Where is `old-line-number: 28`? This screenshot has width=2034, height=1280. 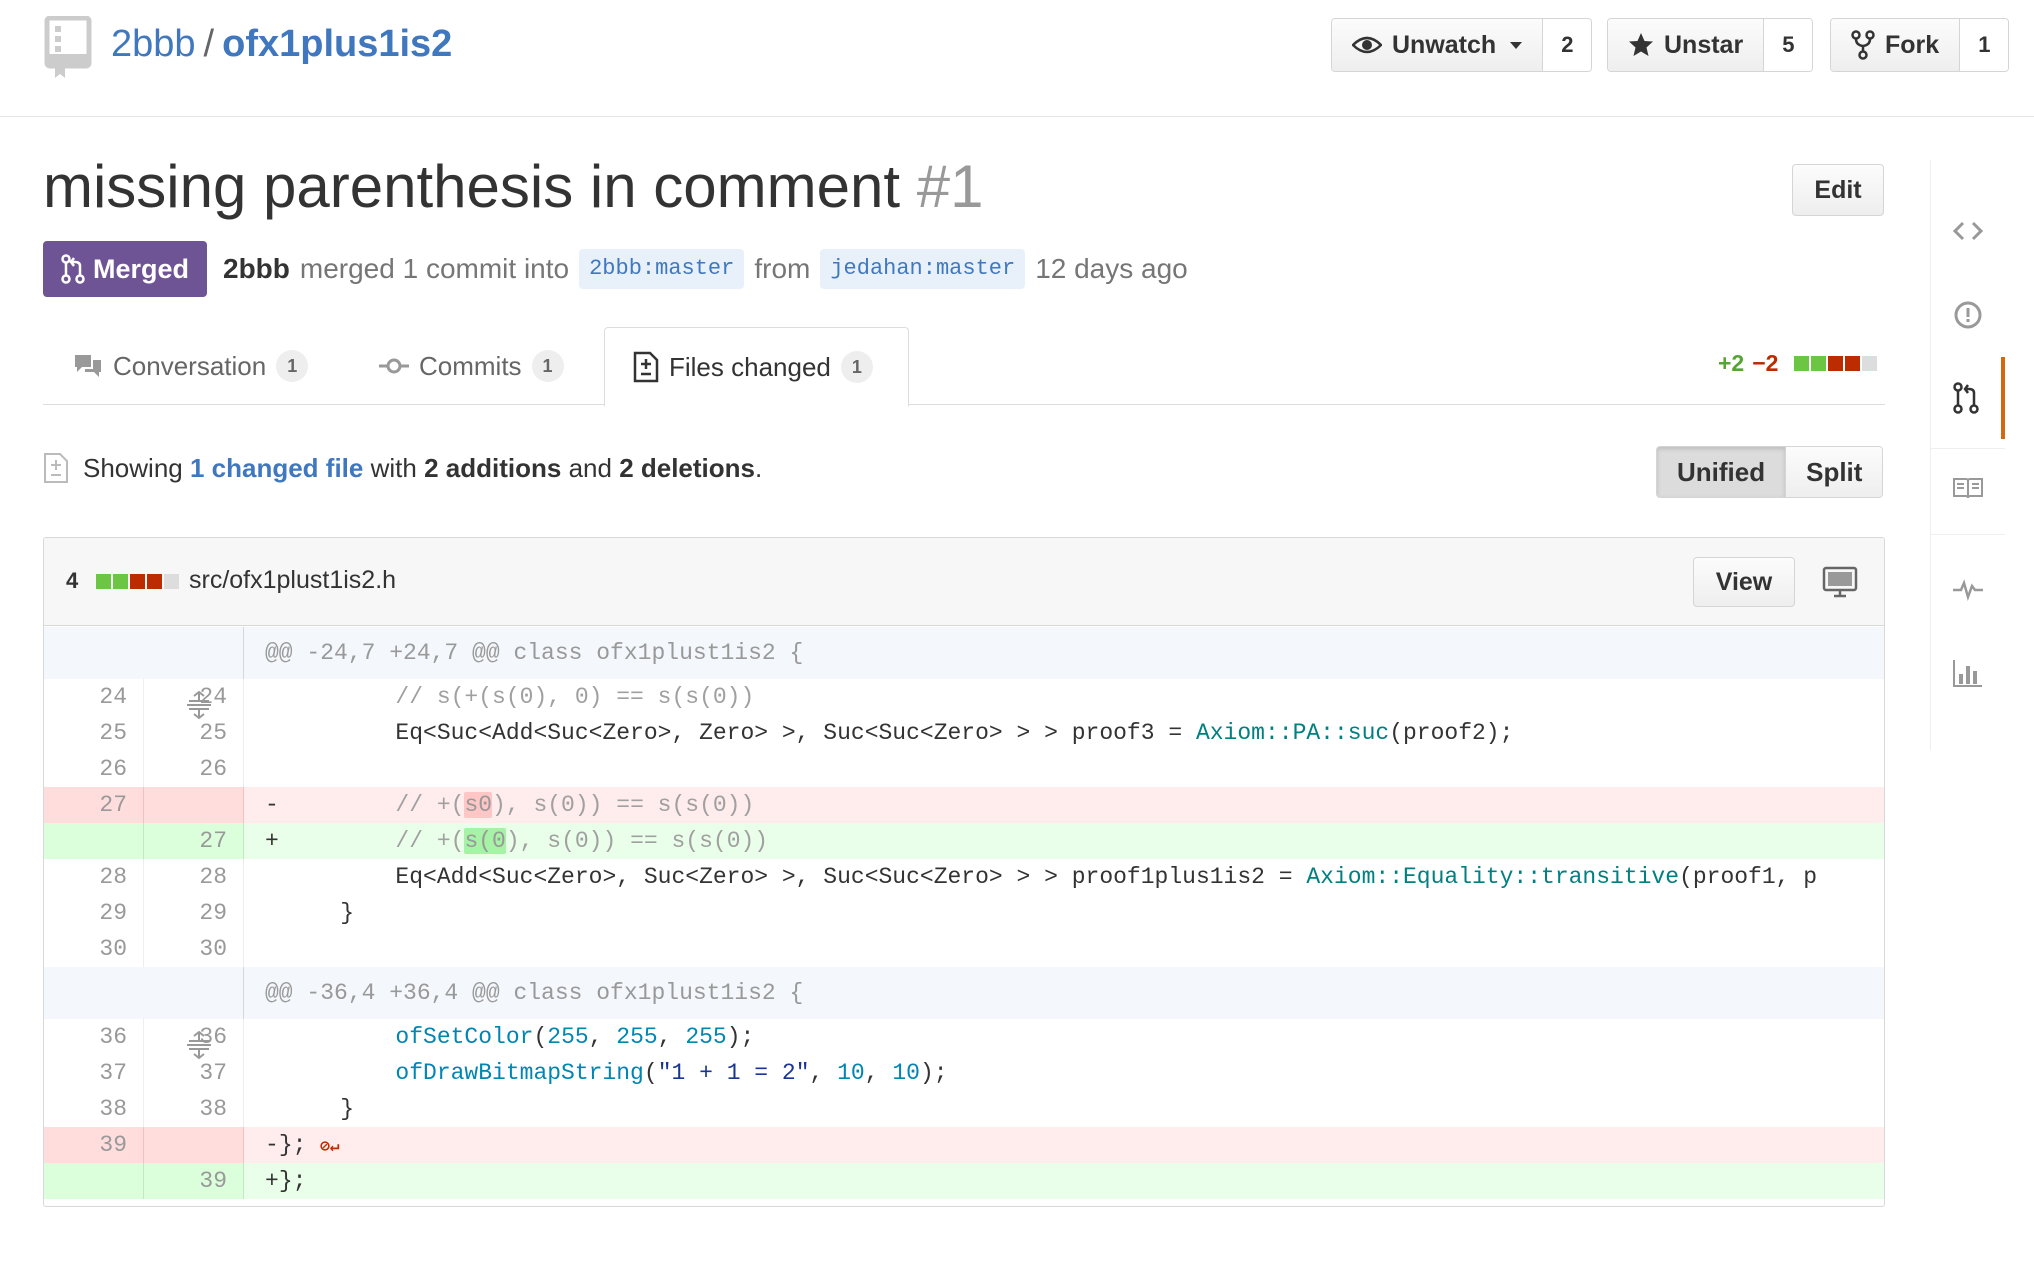
old-line-number: 28 is located at coordinates (94, 877).